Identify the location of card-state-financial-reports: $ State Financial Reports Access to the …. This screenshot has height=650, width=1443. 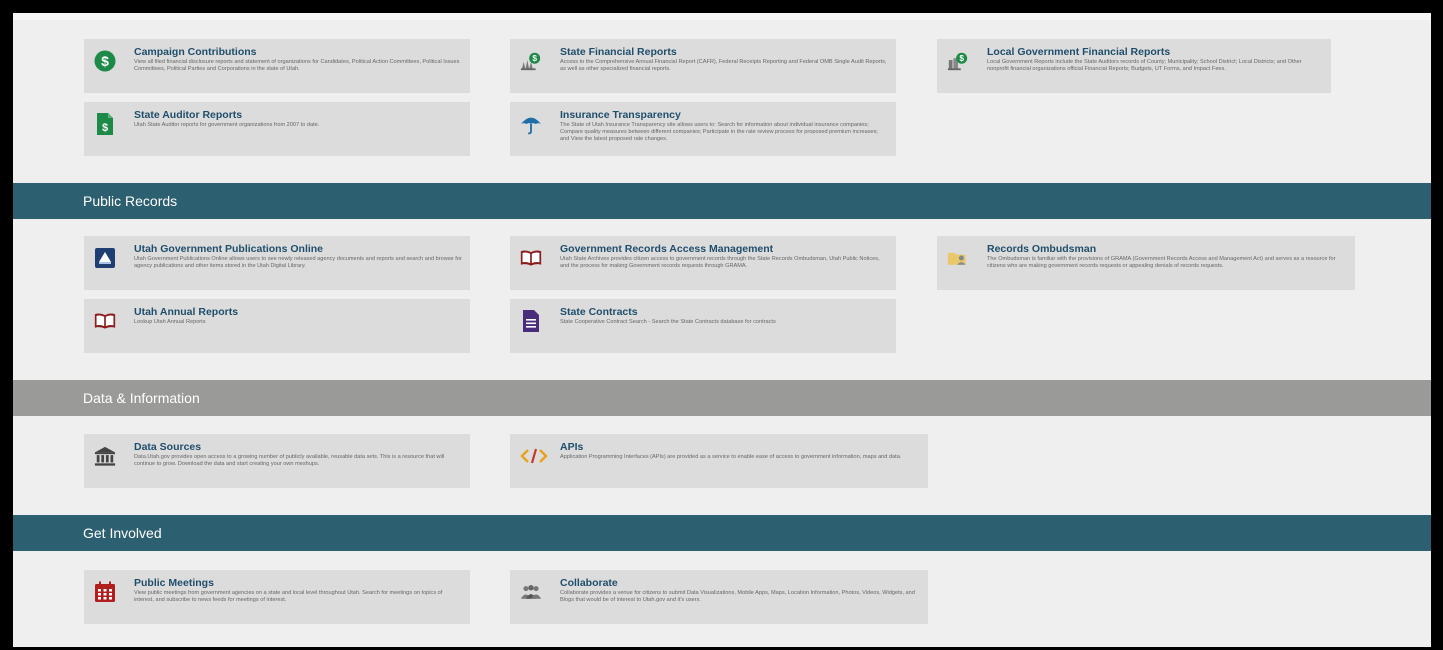
(703, 66).